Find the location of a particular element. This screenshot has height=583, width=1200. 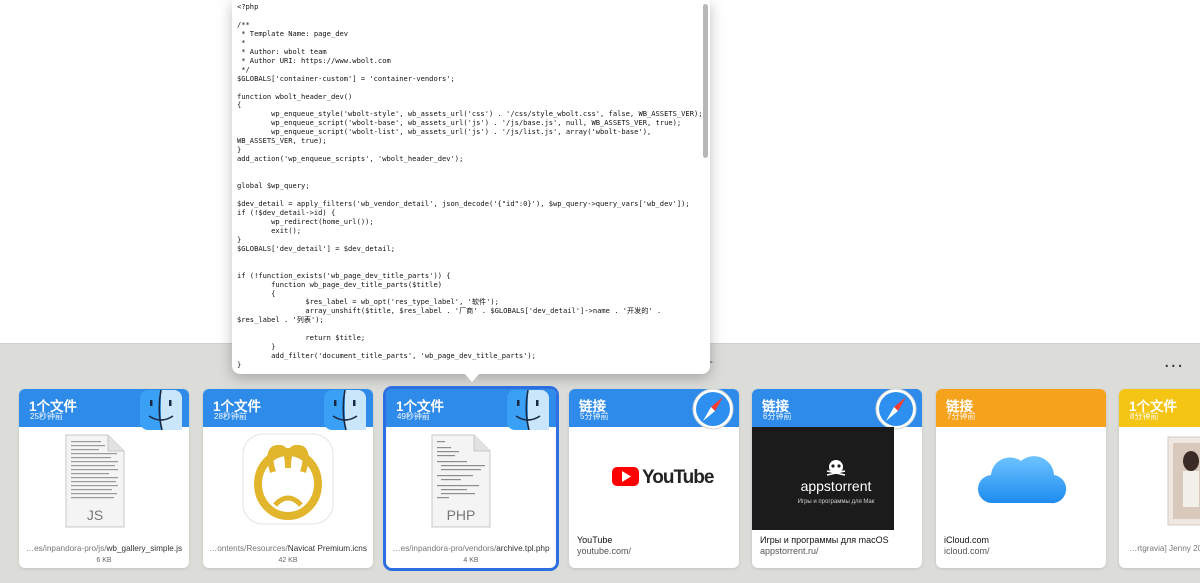

shelf-item-youtube-link: 链接 5分钟前 YouTube YouTube youtube.com/ is located at coordinates (654, 478).